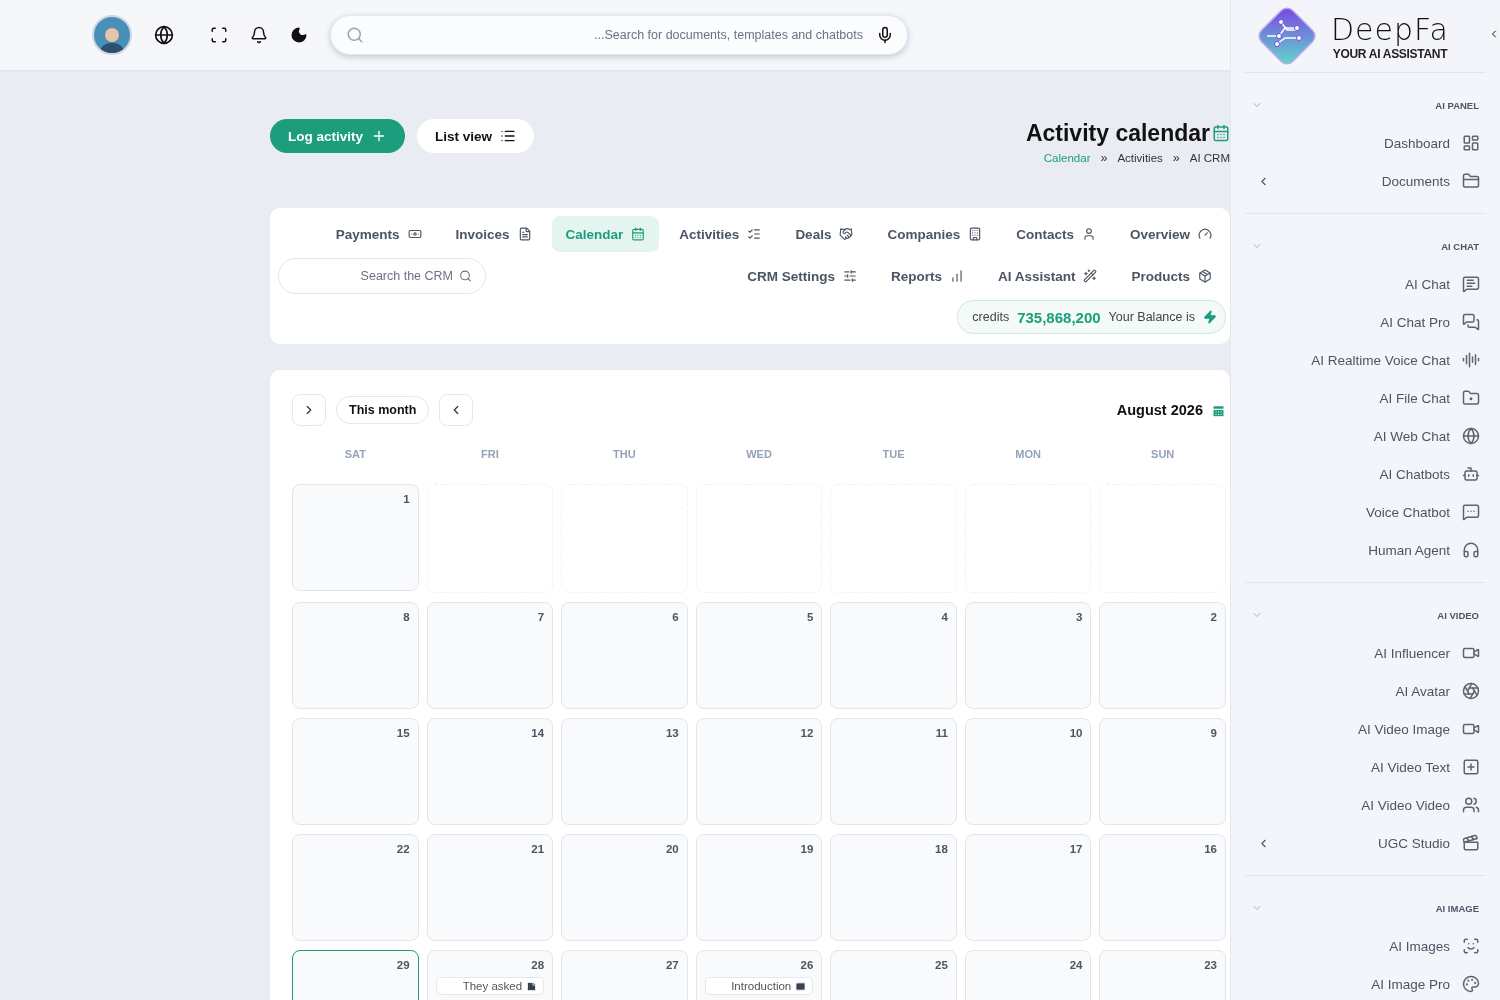  What do you see at coordinates (1365, 474) in the screenshot?
I see `sidebar-item: AI Chatbots` at bounding box center [1365, 474].